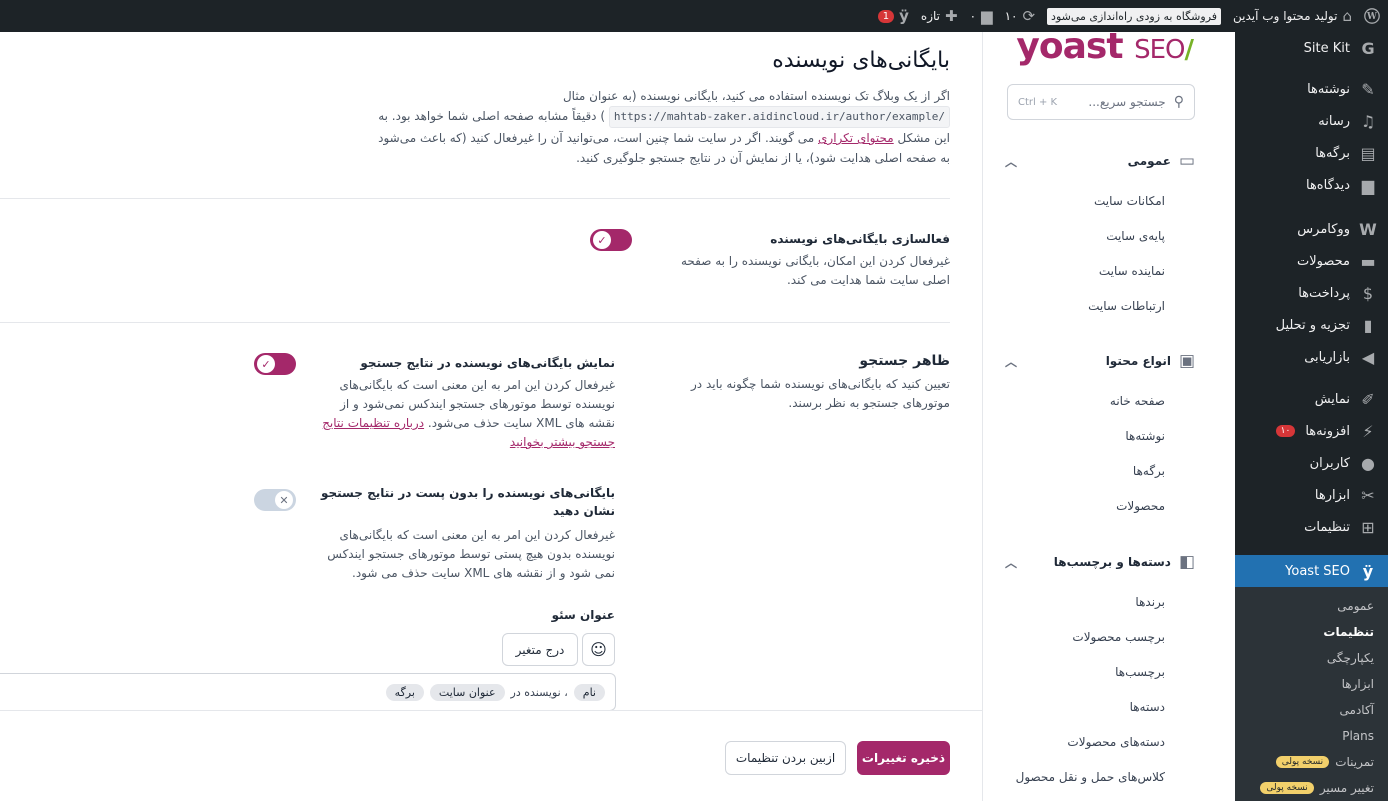 The height and width of the screenshot is (801, 1388). What do you see at coordinates (1368, 495) in the screenshot?
I see `tools-icon: ✂` at bounding box center [1368, 495].